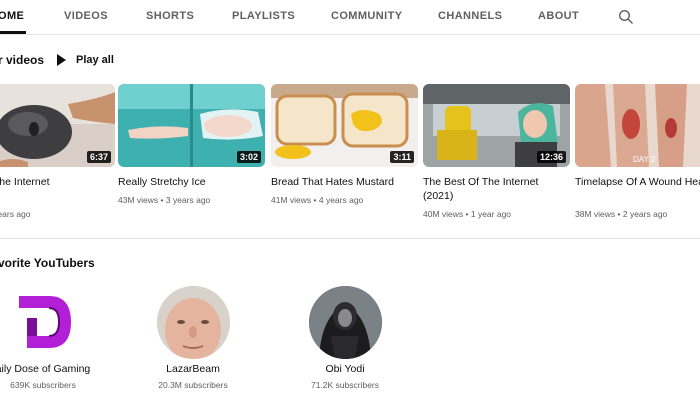 The width and height of the screenshot is (700, 394). Describe the element at coordinates (345, 369) in the screenshot. I see `channel-name: Obi Yodi` at that location.